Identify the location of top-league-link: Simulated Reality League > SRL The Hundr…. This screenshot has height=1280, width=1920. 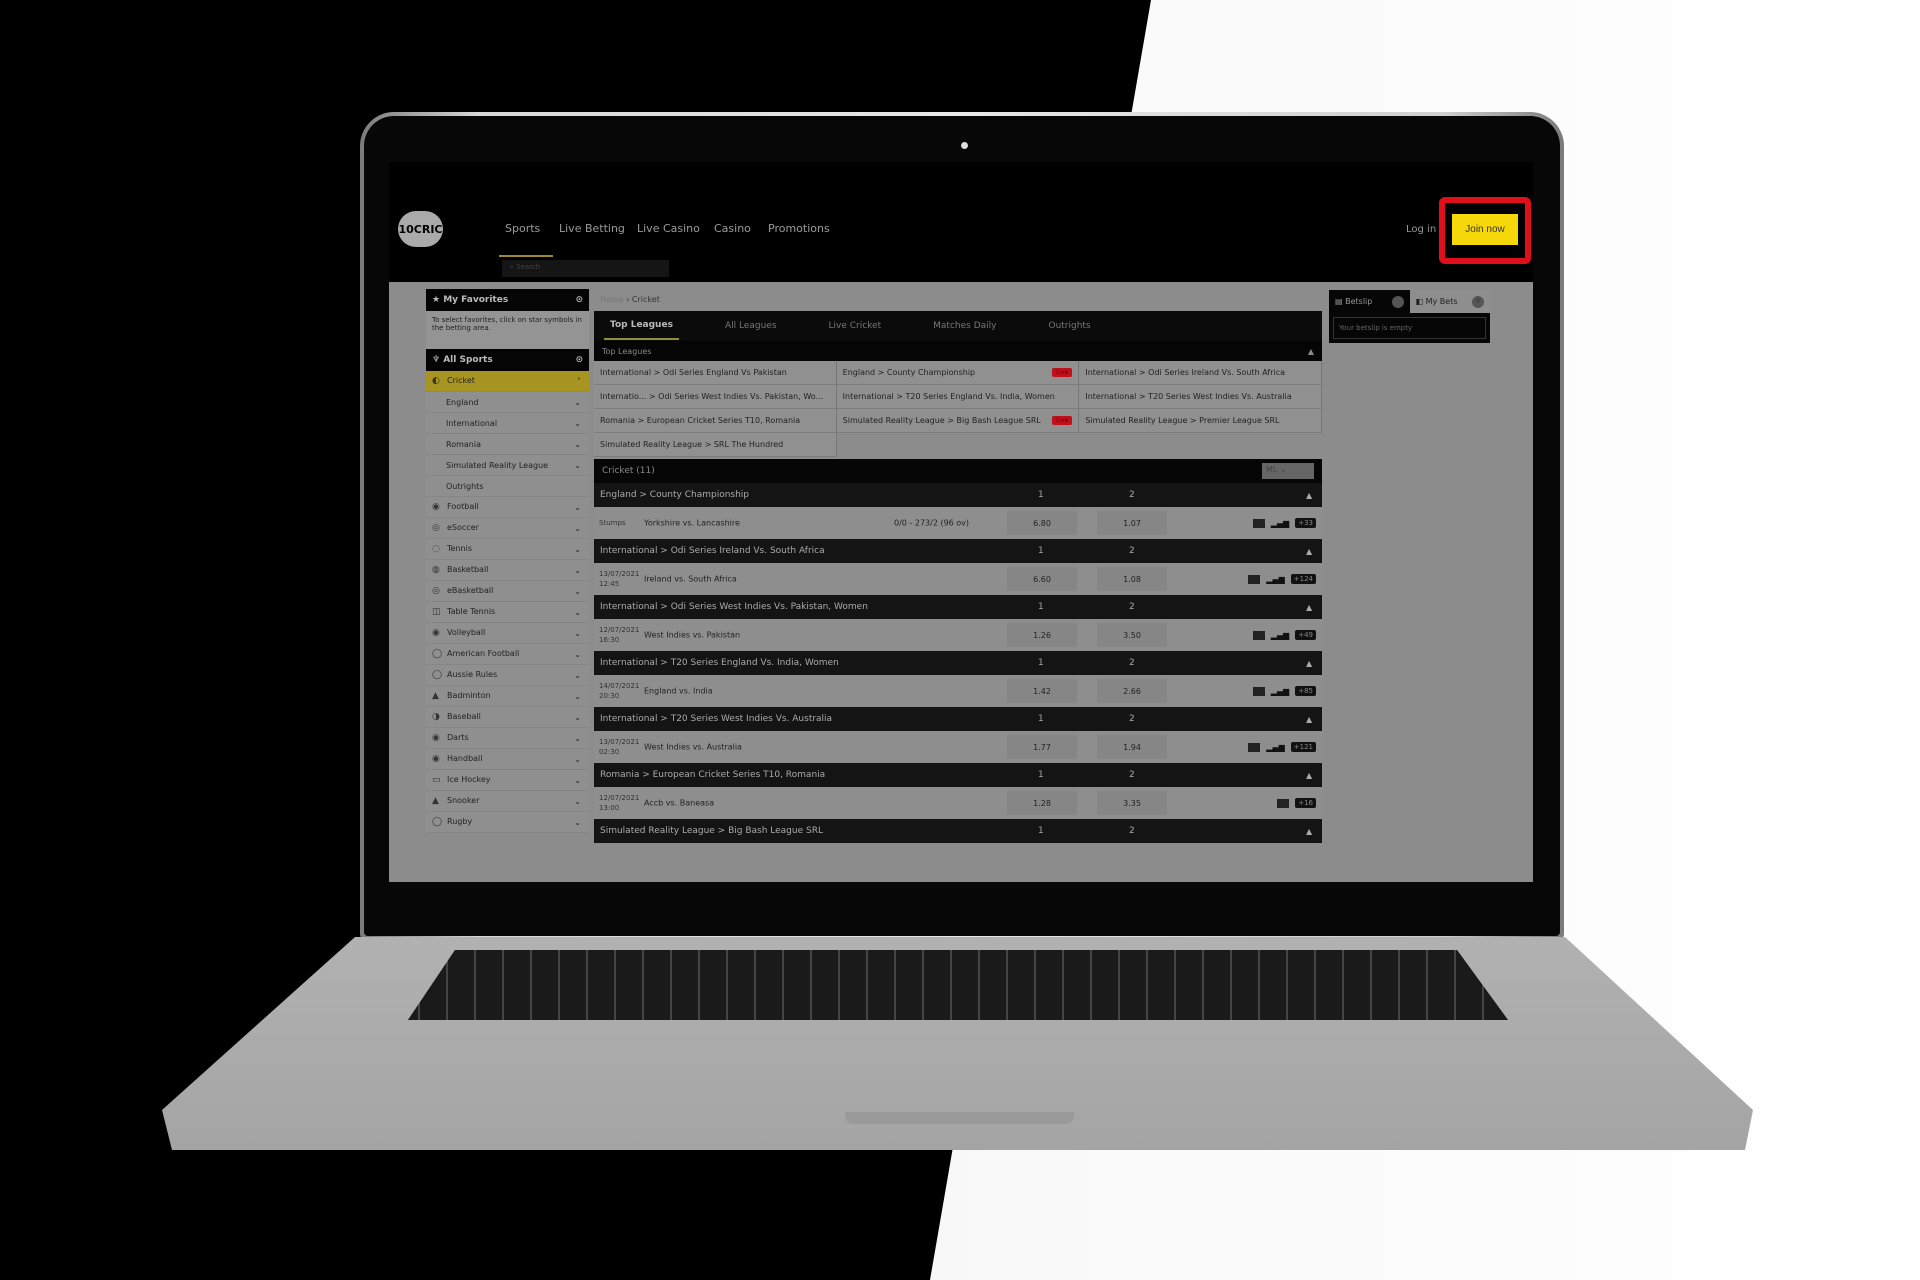
(715, 445).